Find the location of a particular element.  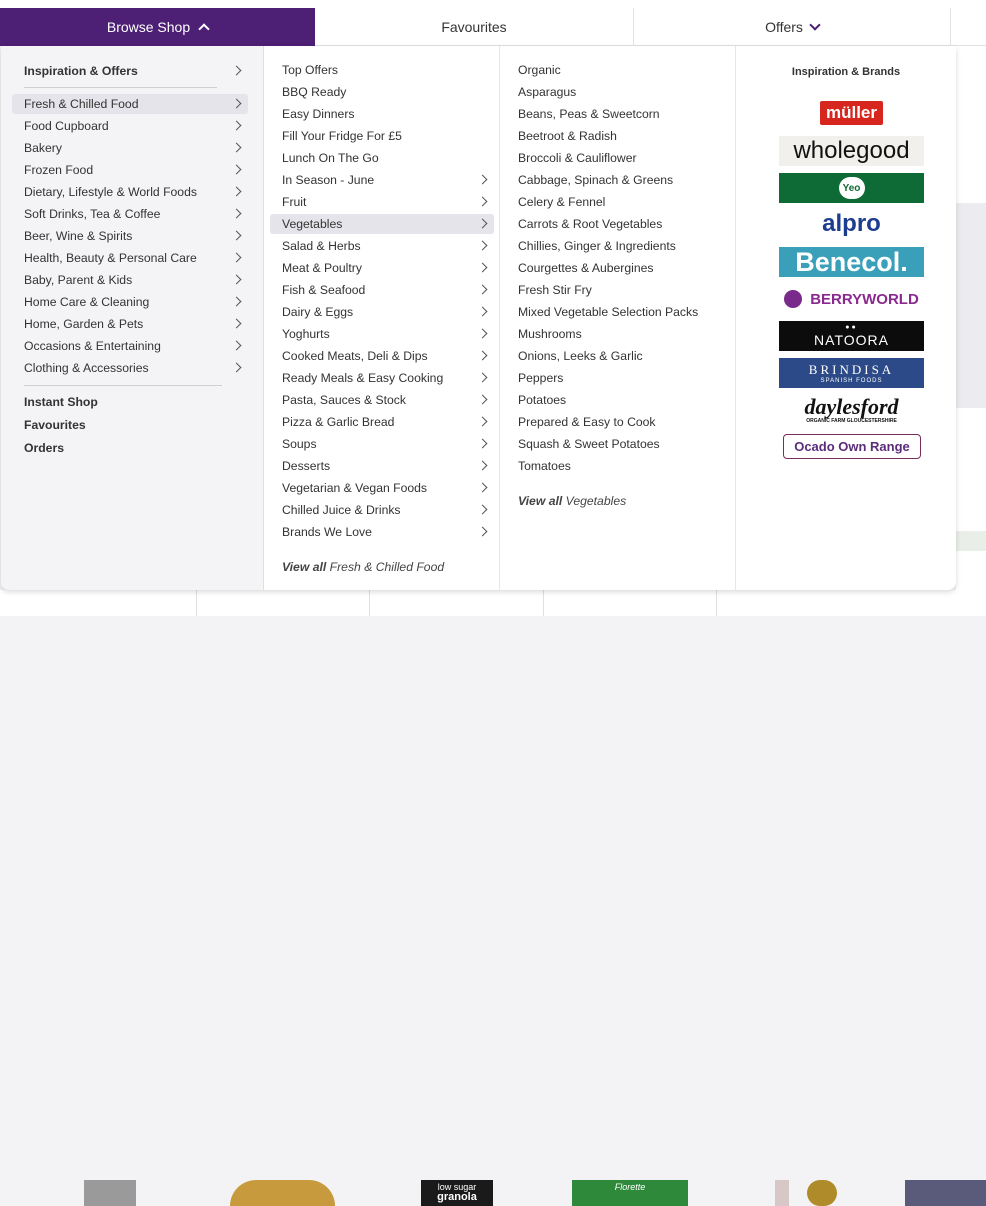

shelf-item: Prepared & Easy to Cook is located at coordinates (618, 422).